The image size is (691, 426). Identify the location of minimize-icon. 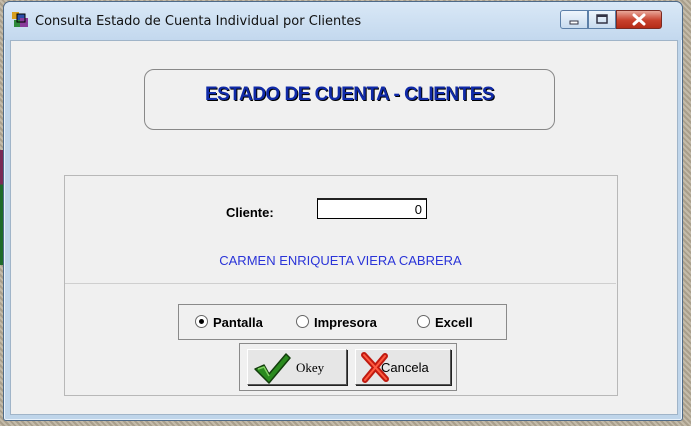
(574, 22).